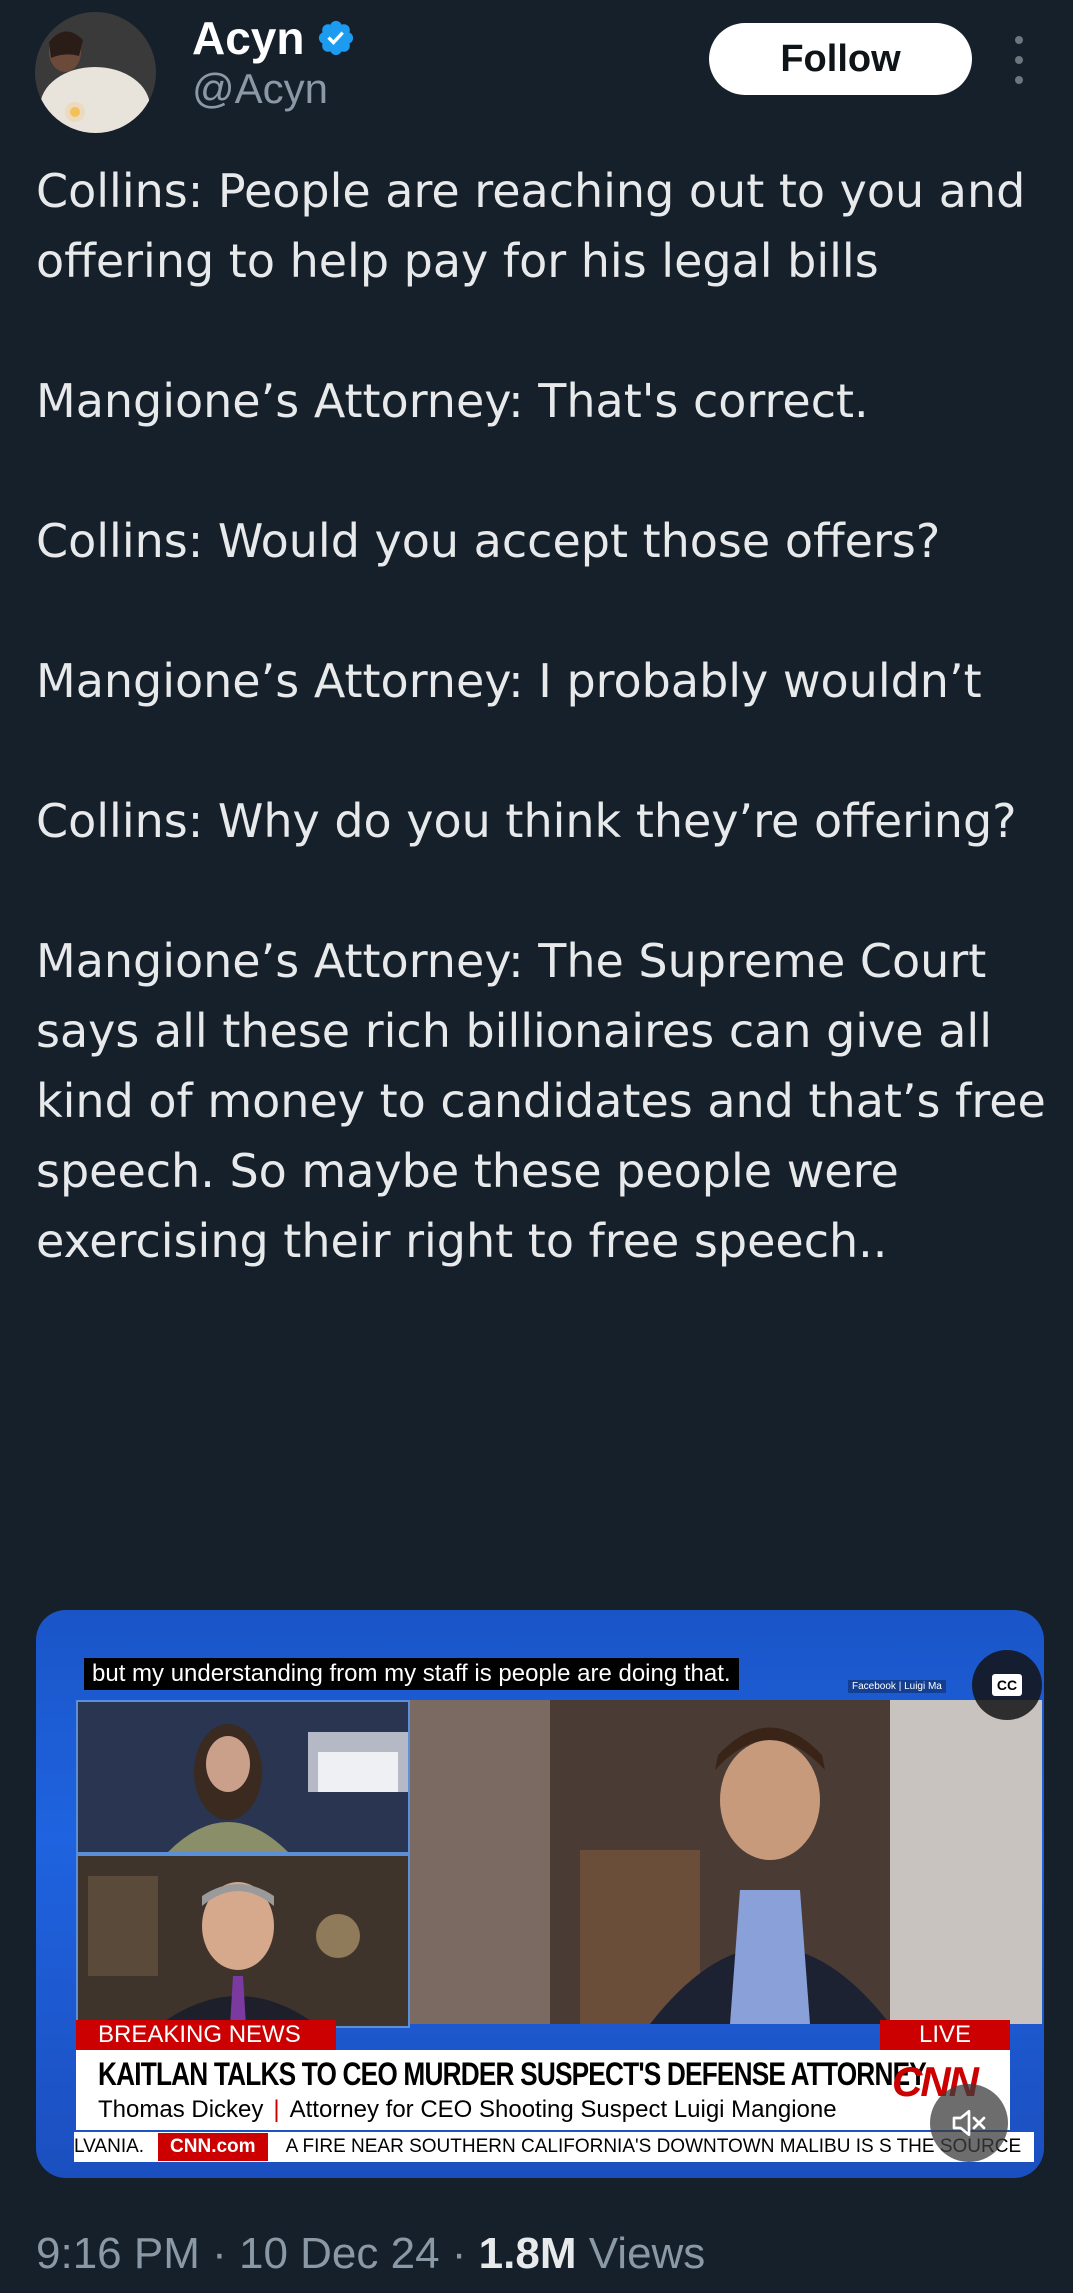 This screenshot has width=1073, height=2293. What do you see at coordinates (118, 2253) in the screenshot?
I see `tweet-time: 9:16 PM` at bounding box center [118, 2253].